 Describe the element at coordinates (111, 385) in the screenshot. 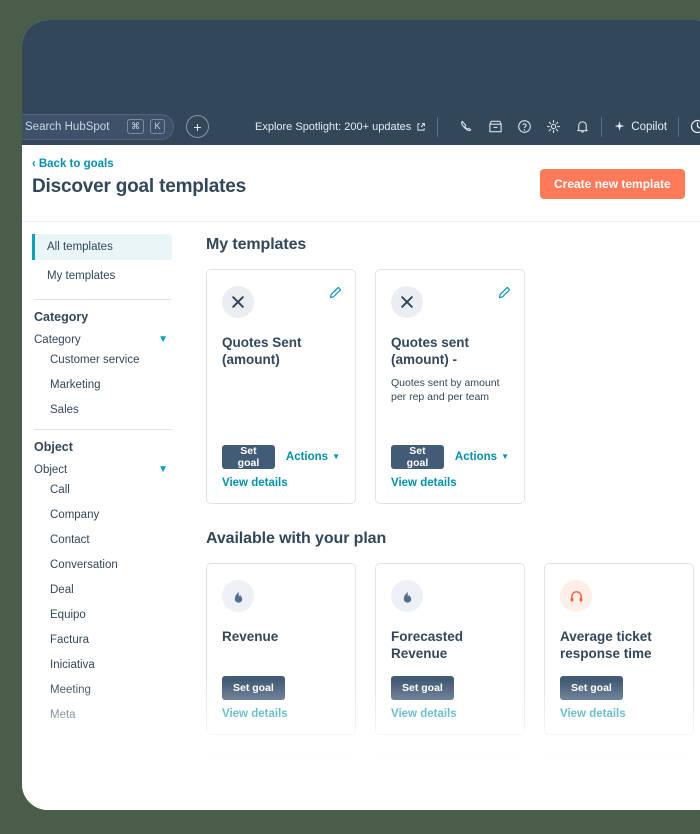

I see `sidebar-category-marketing: Marketing` at that location.